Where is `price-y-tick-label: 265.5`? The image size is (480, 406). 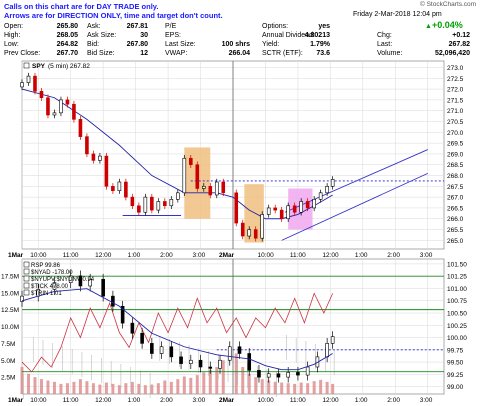 price-y-tick-label: 265.5 is located at coordinates (455, 230).